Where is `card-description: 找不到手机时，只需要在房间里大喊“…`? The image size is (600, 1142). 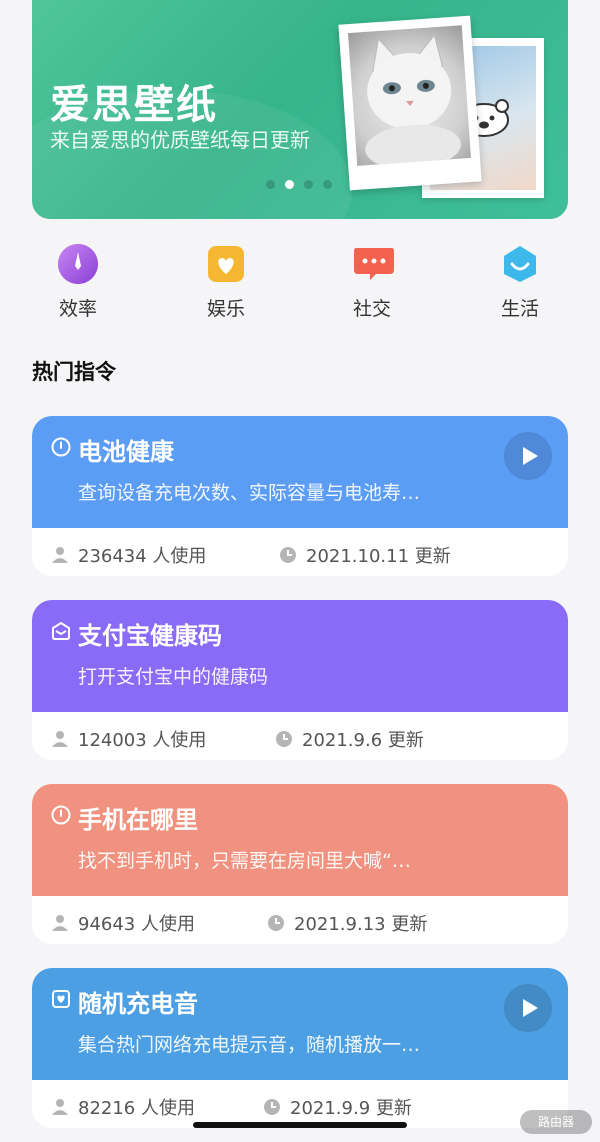
card-description: 找不到手机时，只需要在房间里大喊“… is located at coordinates (244, 861).